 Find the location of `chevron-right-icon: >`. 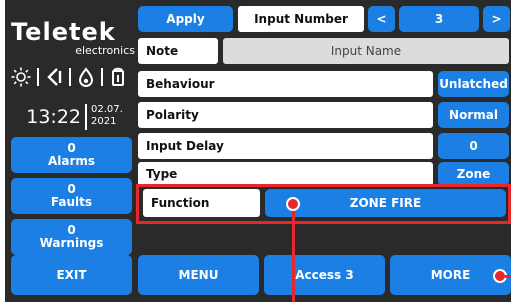

chevron-right-icon: > is located at coordinates (496, 18).